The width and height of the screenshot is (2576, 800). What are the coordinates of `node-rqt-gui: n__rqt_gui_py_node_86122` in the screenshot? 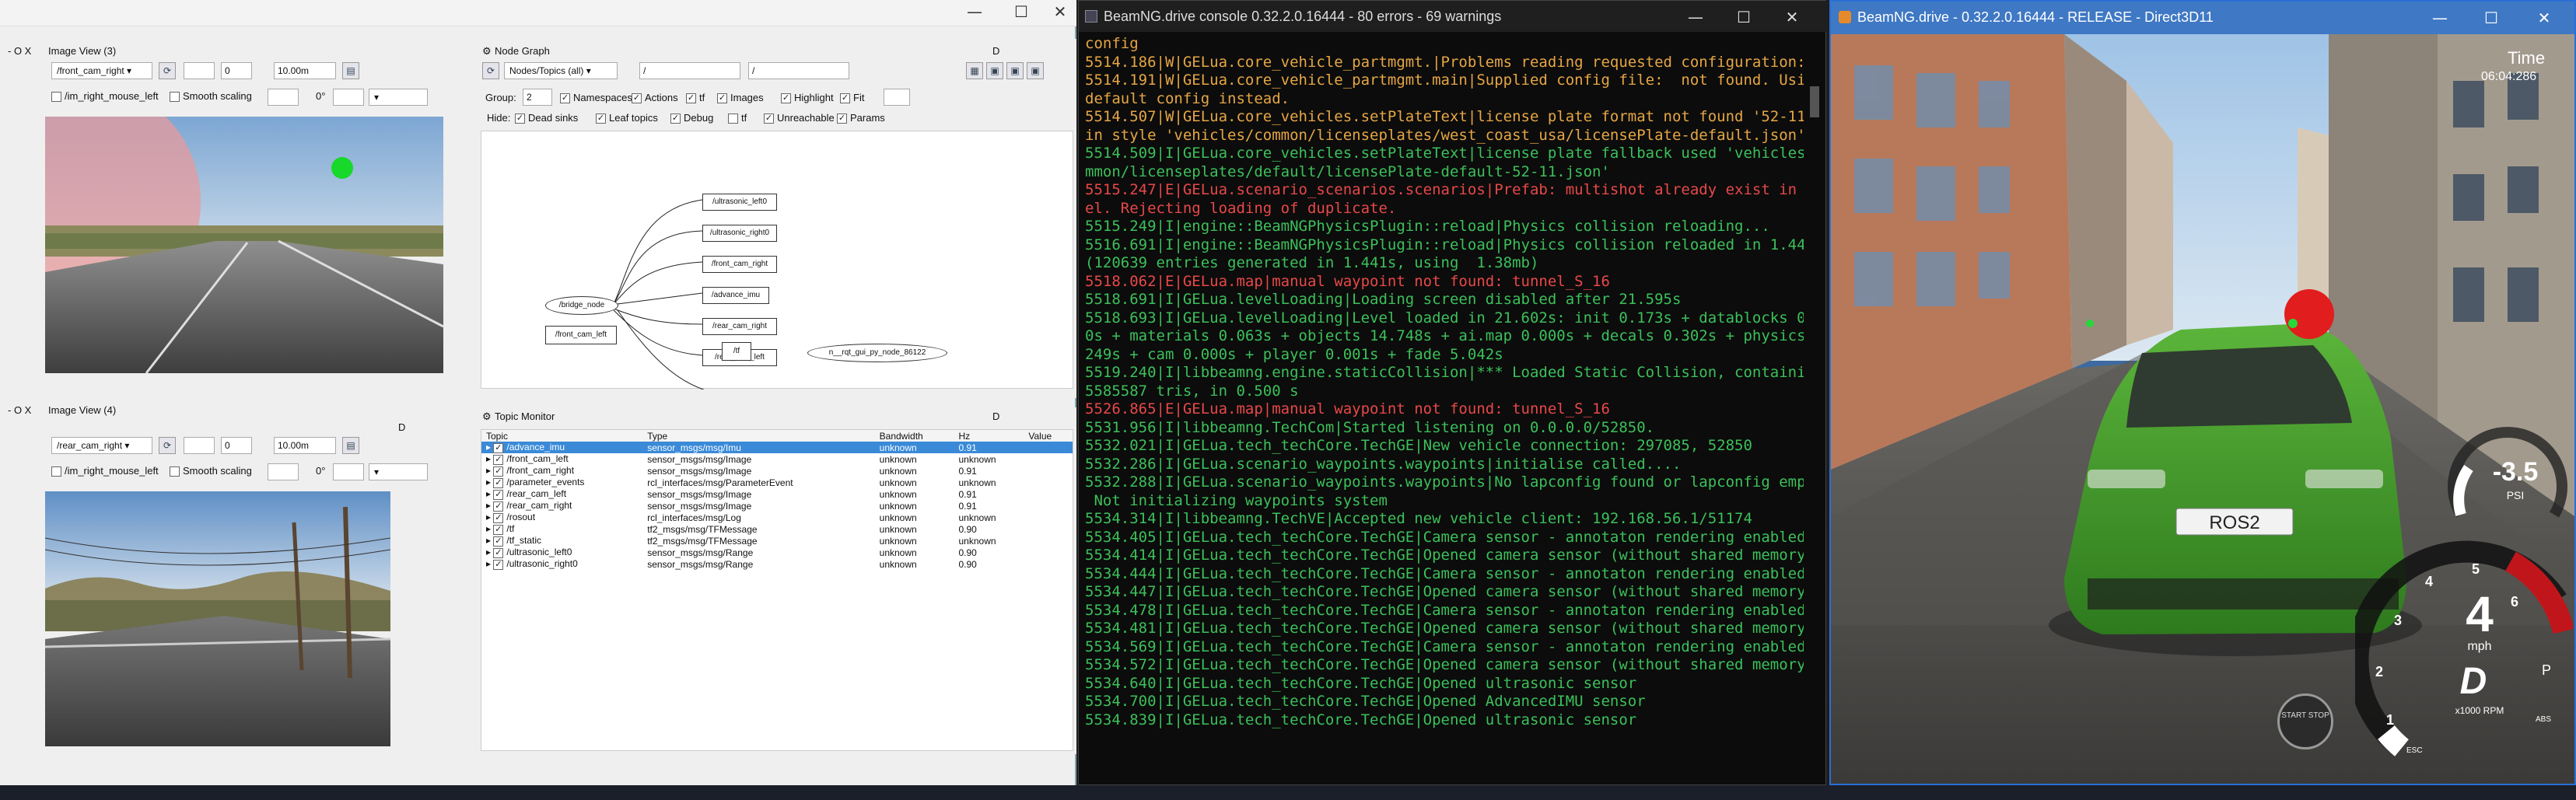 It's located at (877, 353).